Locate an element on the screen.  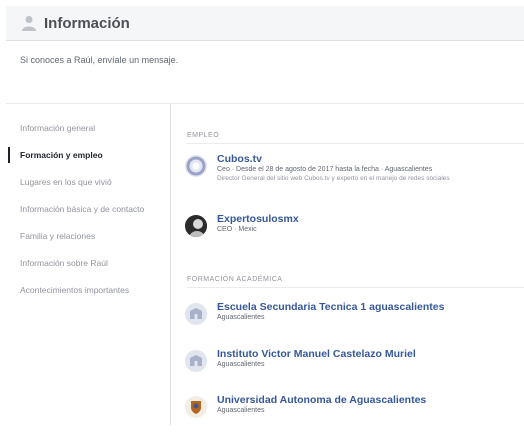
sidebar-item-details: Información sobre Raúl is located at coordinates (88, 263).